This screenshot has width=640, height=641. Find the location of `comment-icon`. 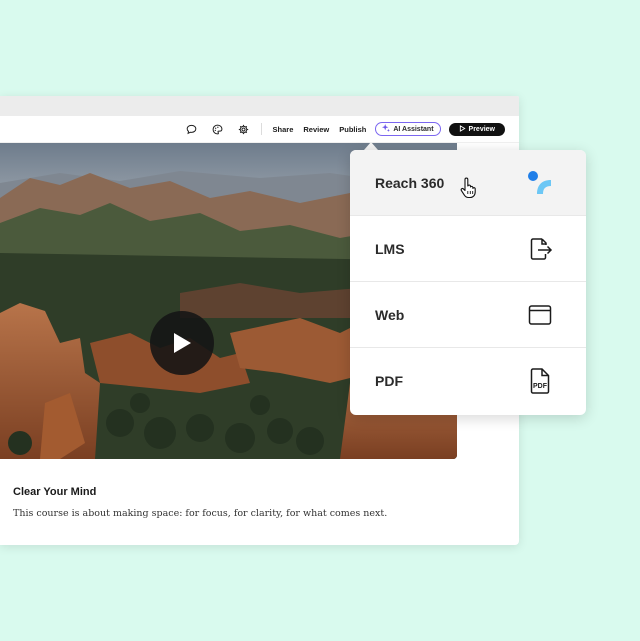

comment-icon is located at coordinates (192, 129).